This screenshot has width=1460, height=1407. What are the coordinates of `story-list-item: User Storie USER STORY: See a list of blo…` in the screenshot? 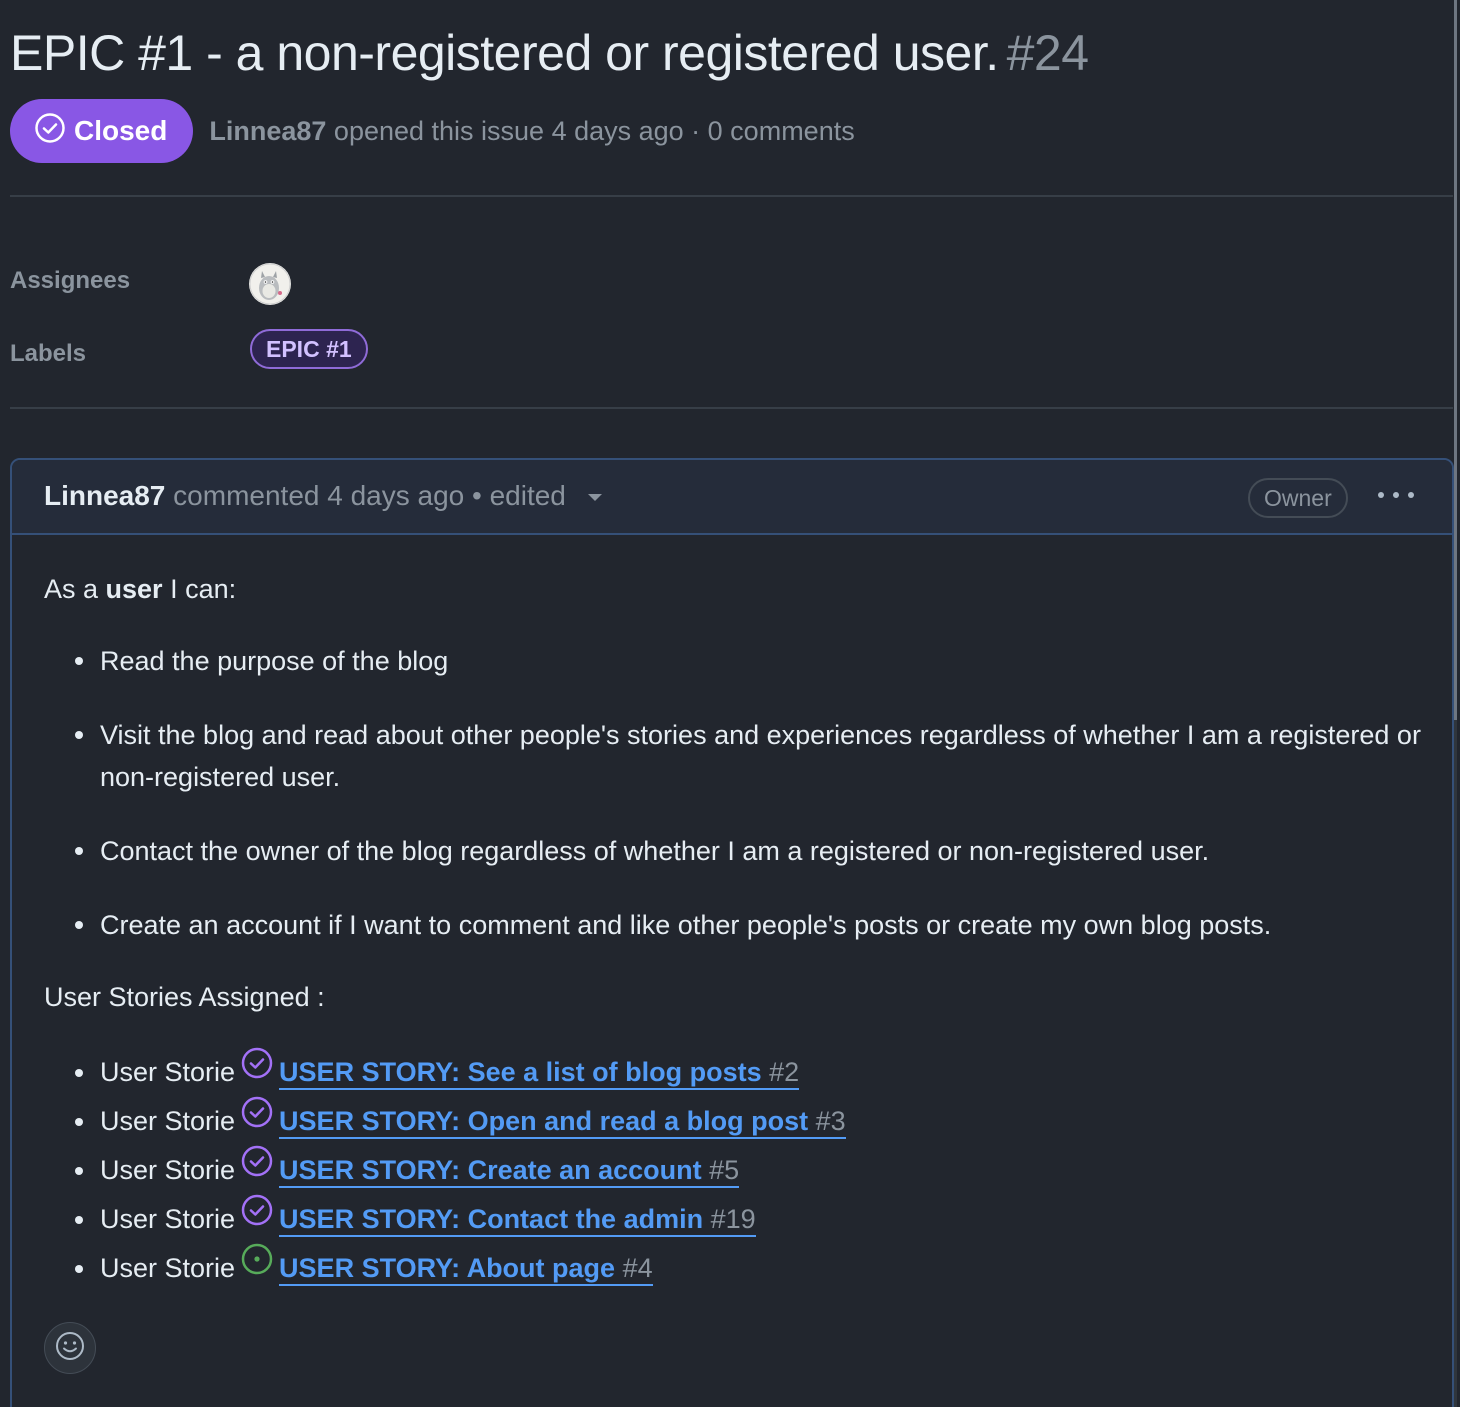 It's located at (734, 1072).